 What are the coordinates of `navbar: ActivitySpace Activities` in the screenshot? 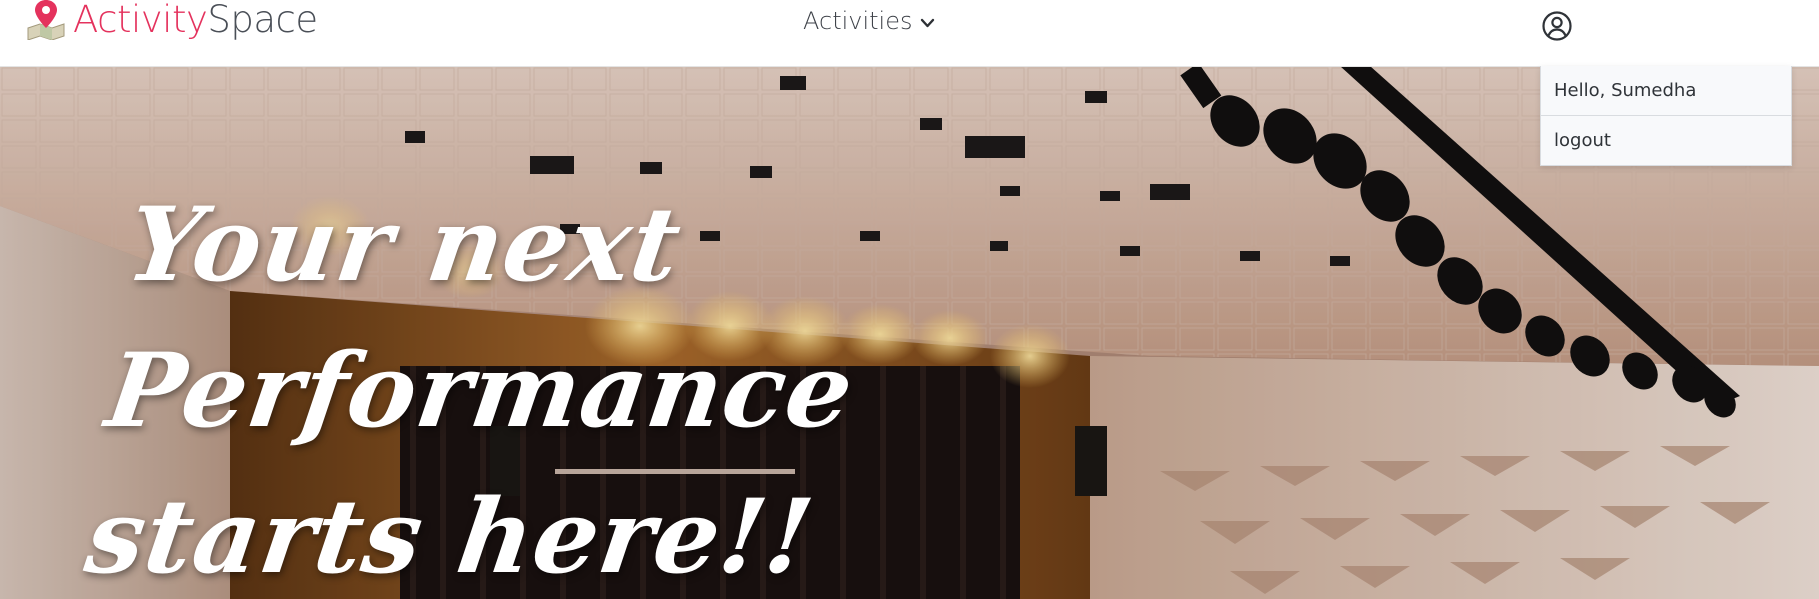 It's located at (909, 33).